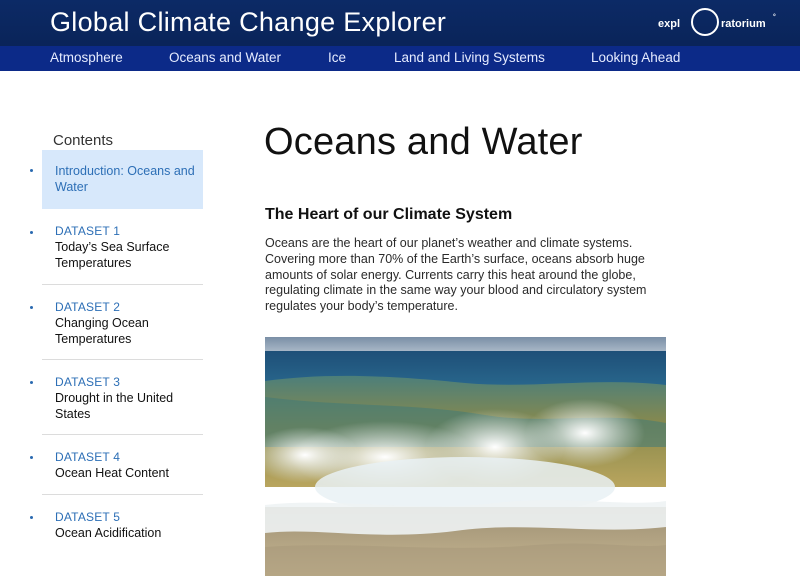  I want to click on nav-atmosphere: Atmosphere, so click(86, 57).